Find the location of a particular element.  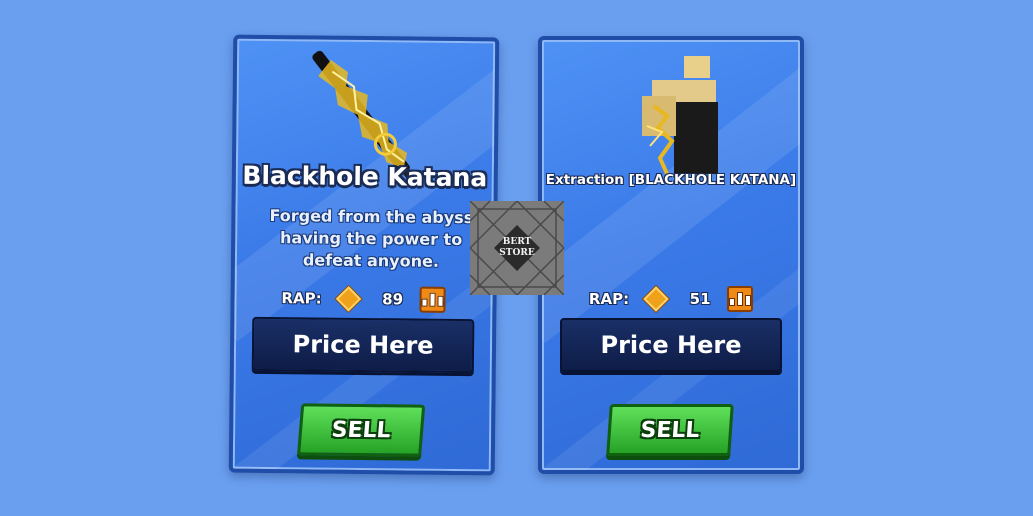

rap-row: RAP: 51 is located at coordinates (671, 299).